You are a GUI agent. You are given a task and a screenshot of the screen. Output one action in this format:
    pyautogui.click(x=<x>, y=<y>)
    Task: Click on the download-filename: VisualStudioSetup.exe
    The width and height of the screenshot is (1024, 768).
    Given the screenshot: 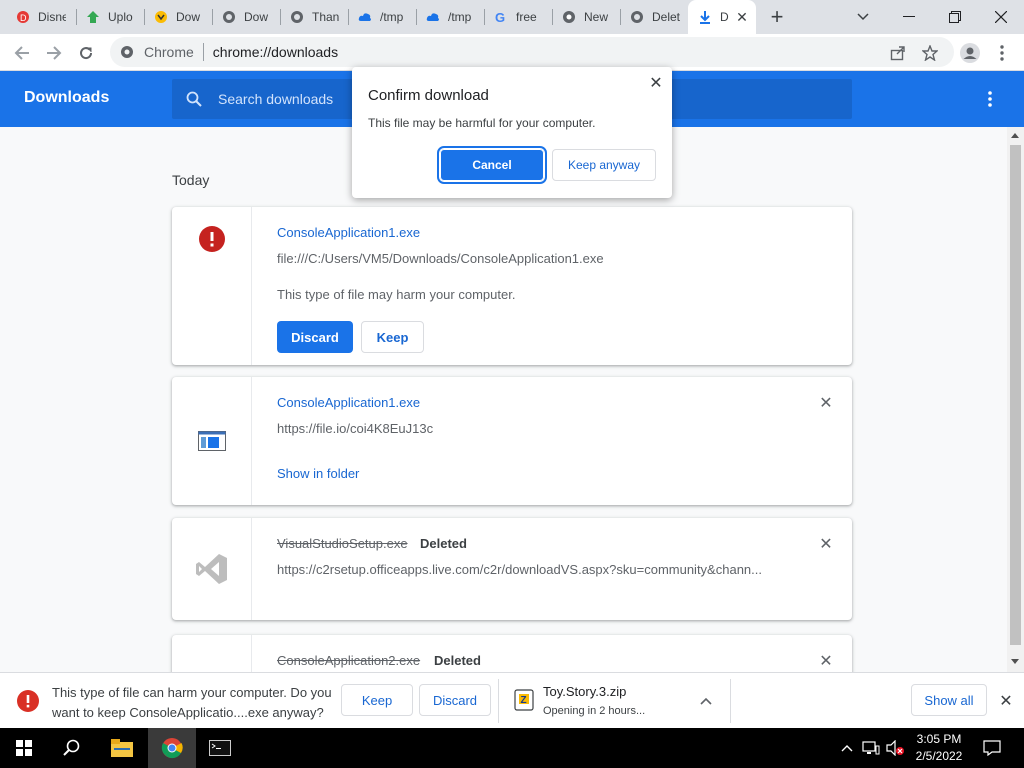 What is the action you would take?
    pyautogui.click(x=342, y=543)
    